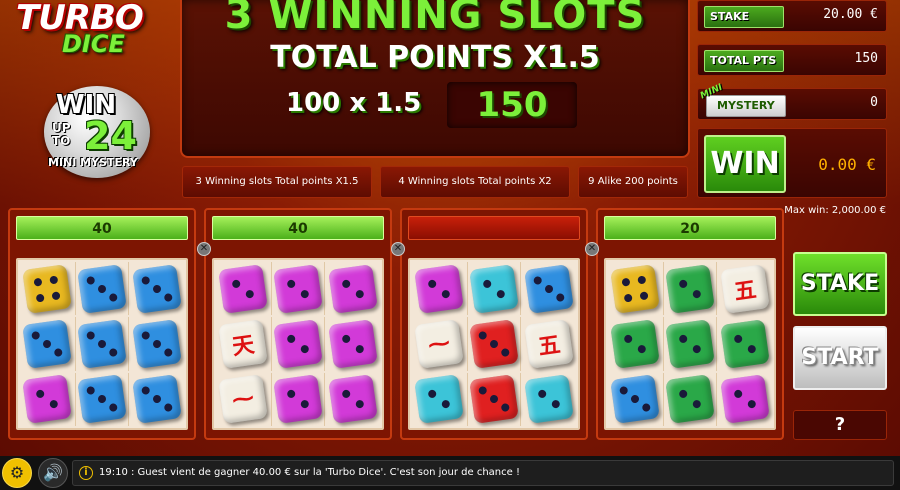  What do you see at coordinates (53, 473) in the screenshot?
I see `speaker-icon: 🔊` at bounding box center [53, 473].